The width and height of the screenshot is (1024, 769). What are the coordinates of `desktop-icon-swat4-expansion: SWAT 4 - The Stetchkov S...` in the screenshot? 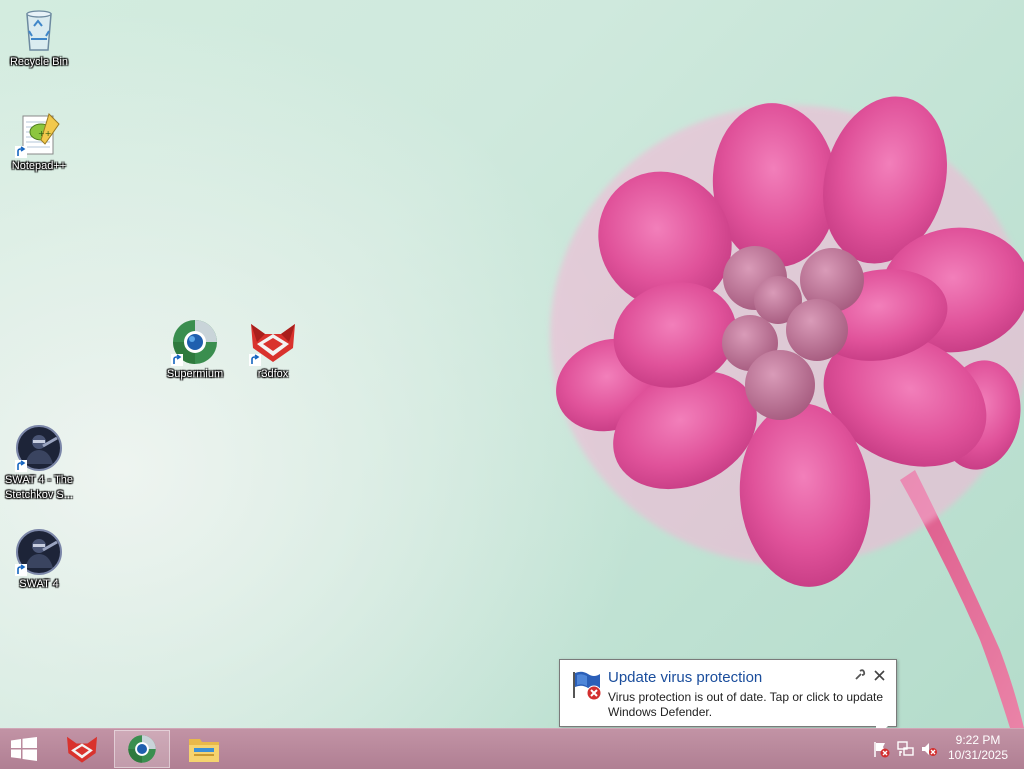 It's located at (39, 463).